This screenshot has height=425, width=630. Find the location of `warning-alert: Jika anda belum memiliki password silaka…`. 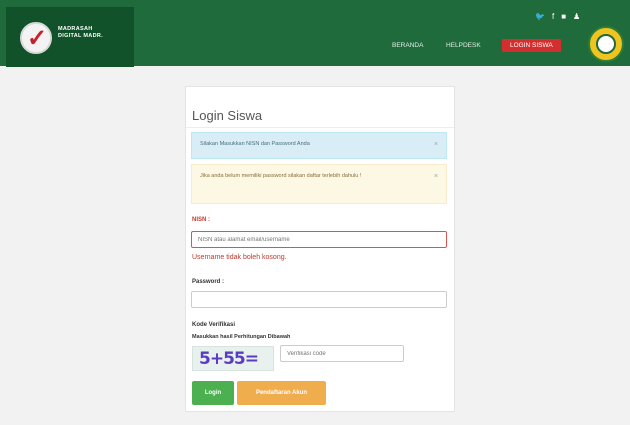

warning-alert: Jika anda belum memiliki password silaka… is located at coordinates (319, 184).